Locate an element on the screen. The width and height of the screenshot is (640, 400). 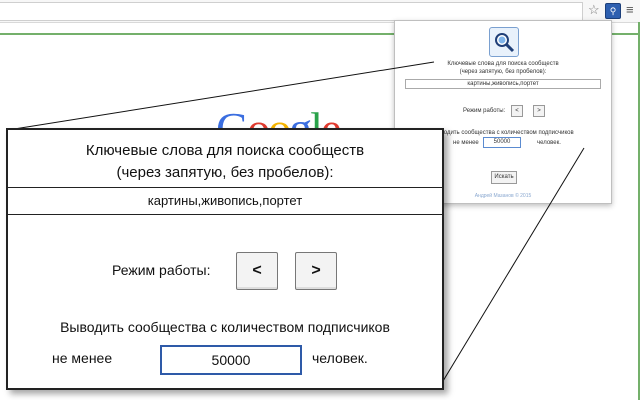
zoom-keywords-input: картины,живопись,портет is located at coordinates (225, 201).